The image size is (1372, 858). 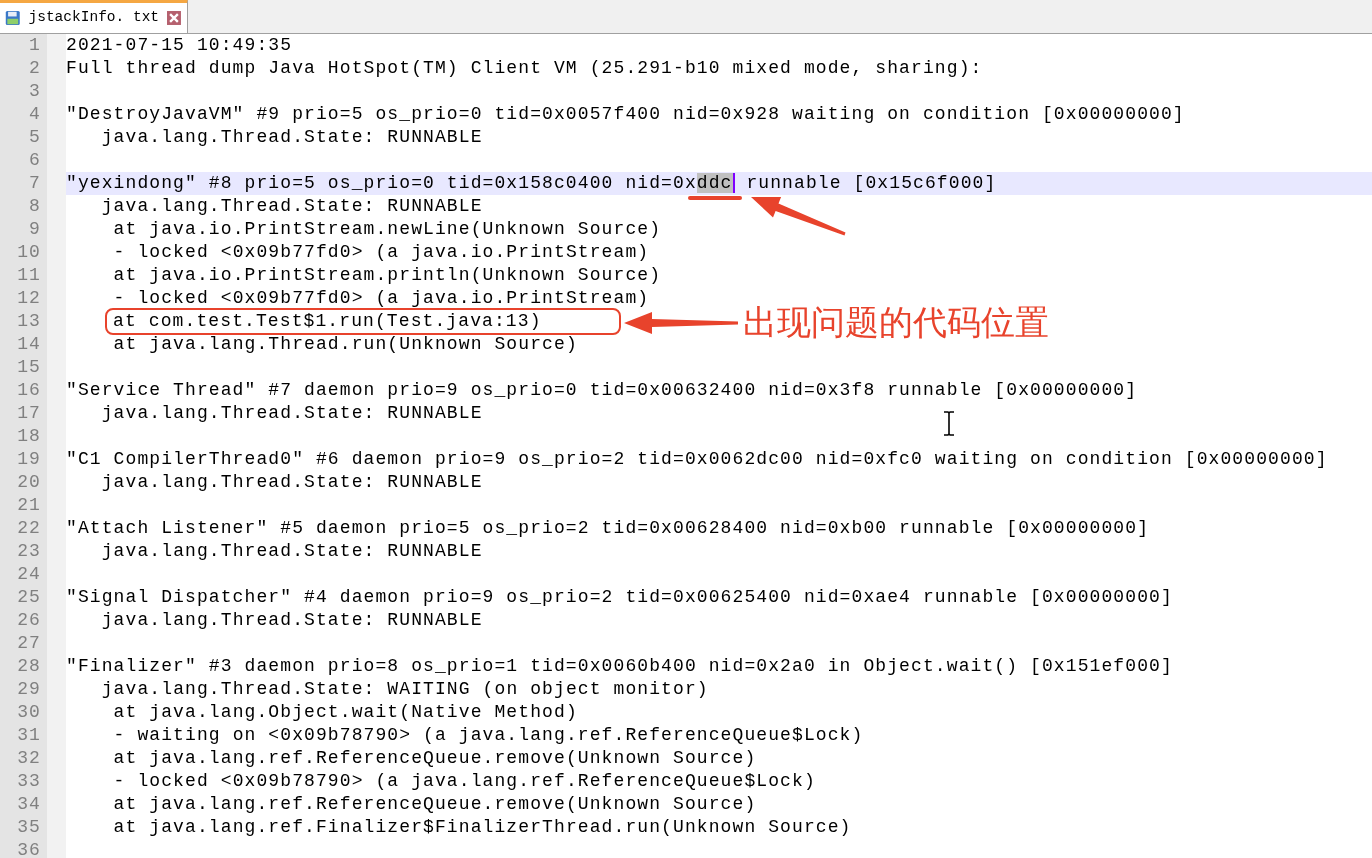 I want to click on line-number: 10, so click(x=29, y=252).